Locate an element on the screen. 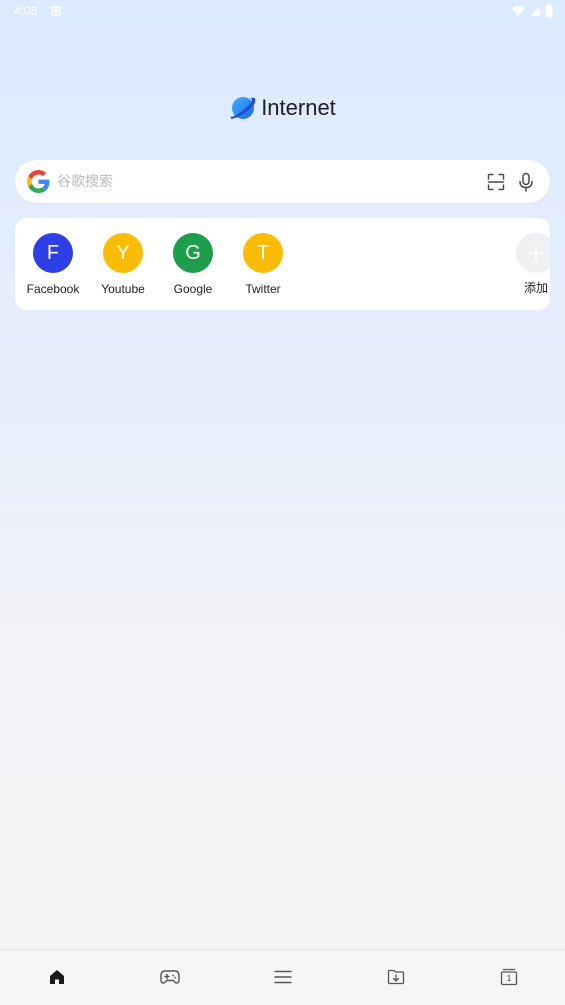 This screenshot has height=1005, width=565. shortcut-google: G Google is located at coordinates (193, 264).